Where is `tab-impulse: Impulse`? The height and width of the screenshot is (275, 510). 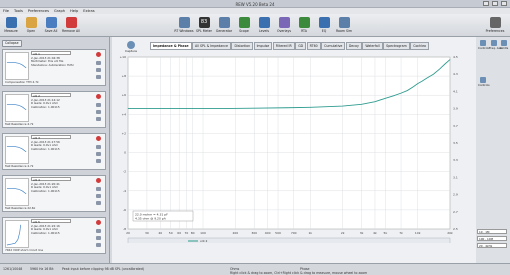 tab-impulse: Impulse is located at coordinates (263, 46).